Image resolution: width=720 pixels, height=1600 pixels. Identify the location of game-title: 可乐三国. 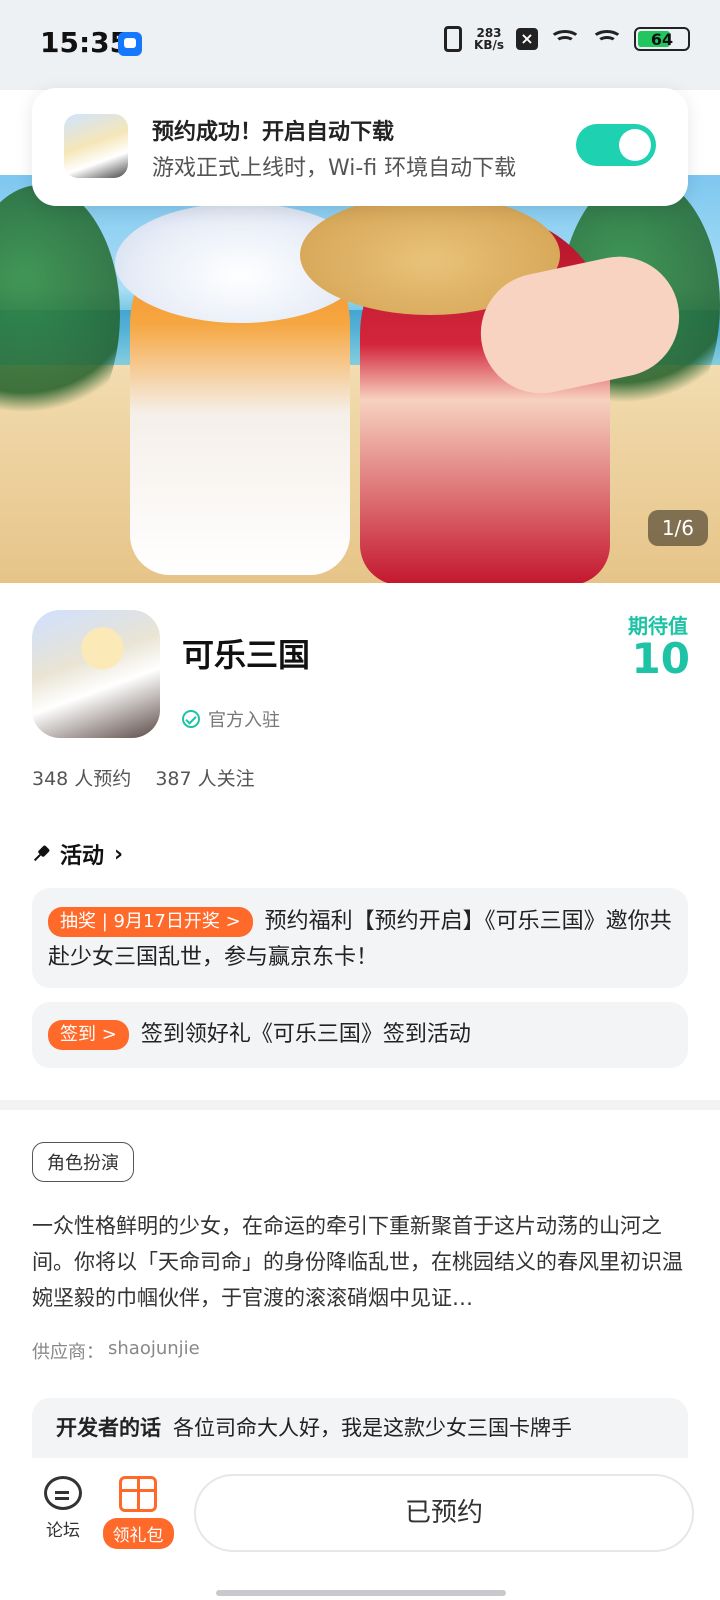
(246, 655).